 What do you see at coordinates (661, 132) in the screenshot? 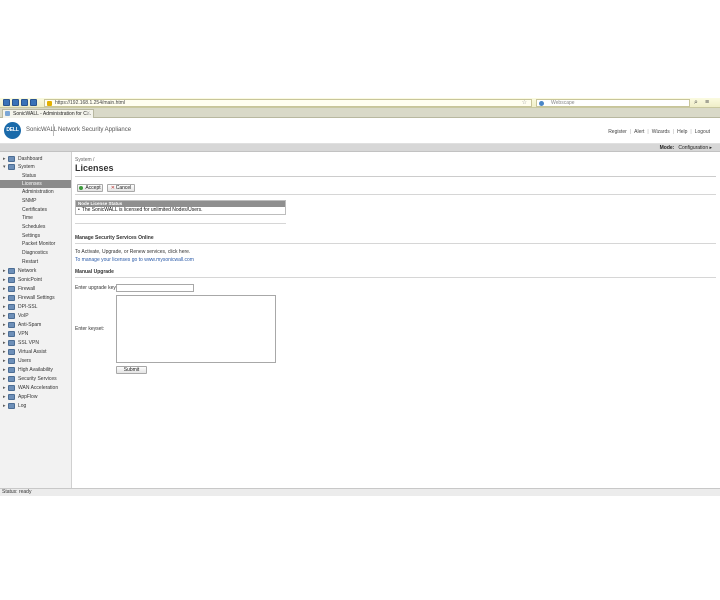
I see `wizards-link: Wizards` at bounding box center [661, 132].